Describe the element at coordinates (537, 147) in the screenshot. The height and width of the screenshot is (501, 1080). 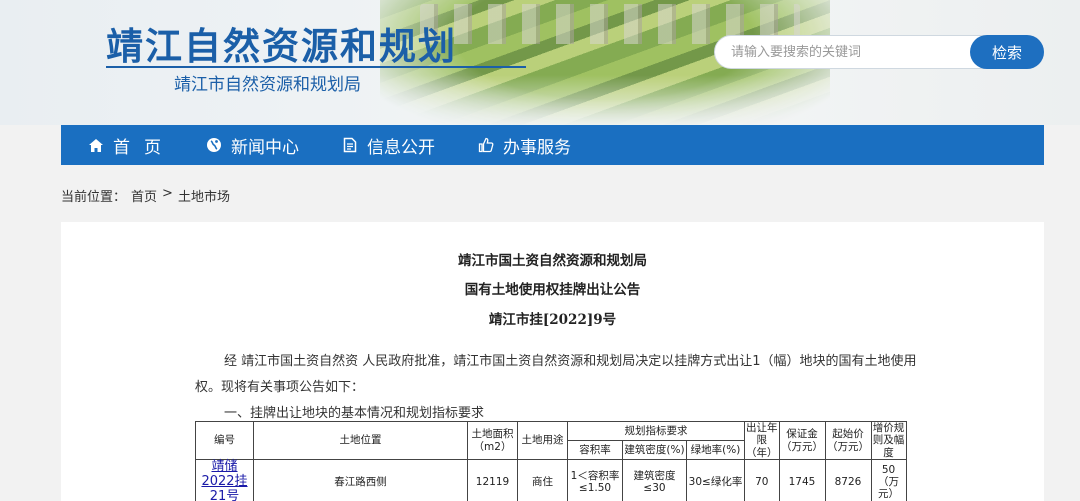
I see `nav-item-label: 办事服务` at that location.